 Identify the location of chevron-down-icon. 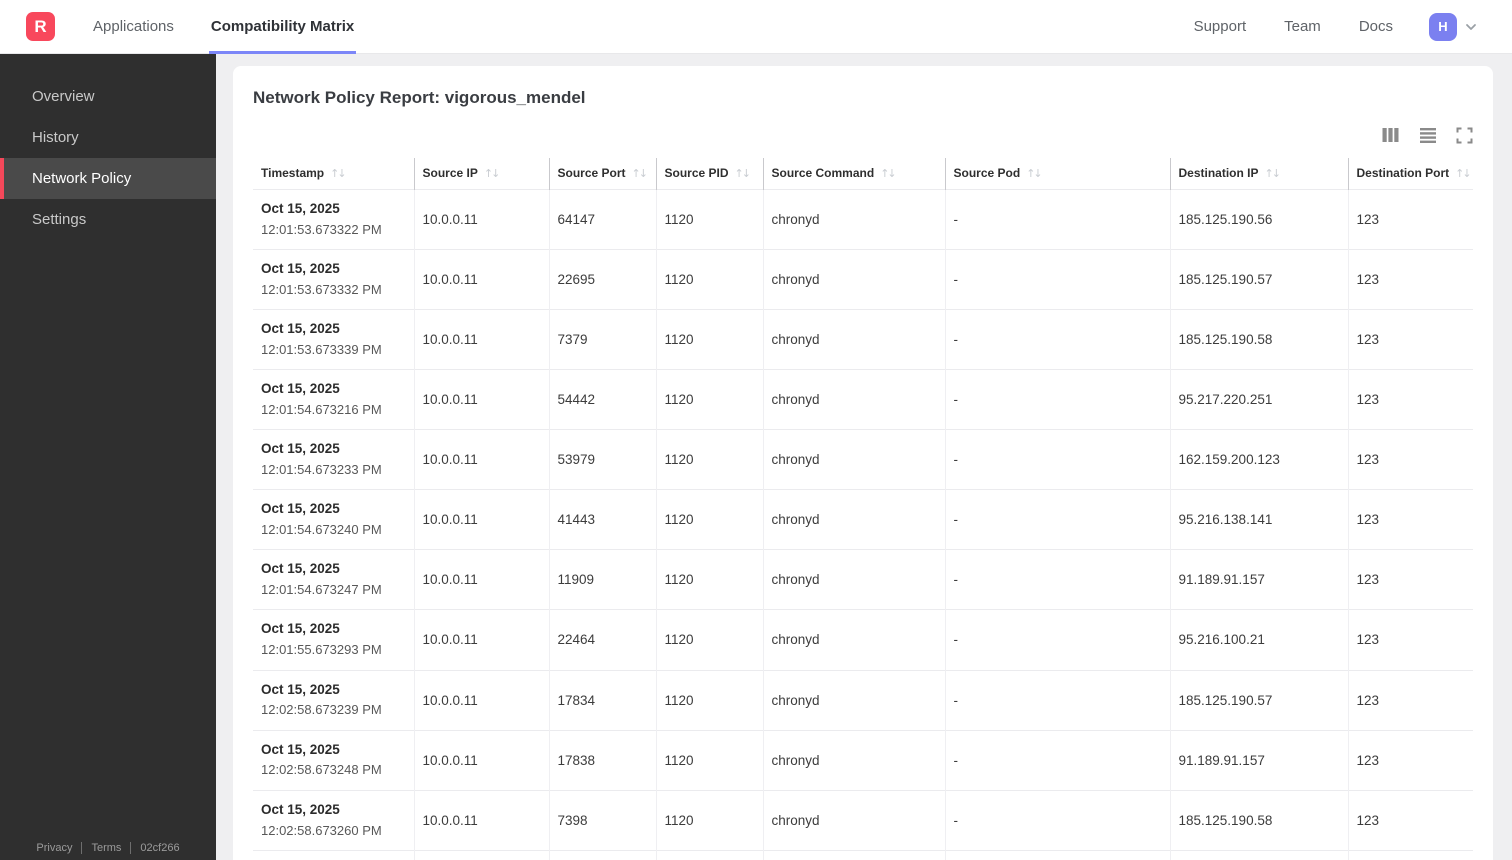
(1471, 27).